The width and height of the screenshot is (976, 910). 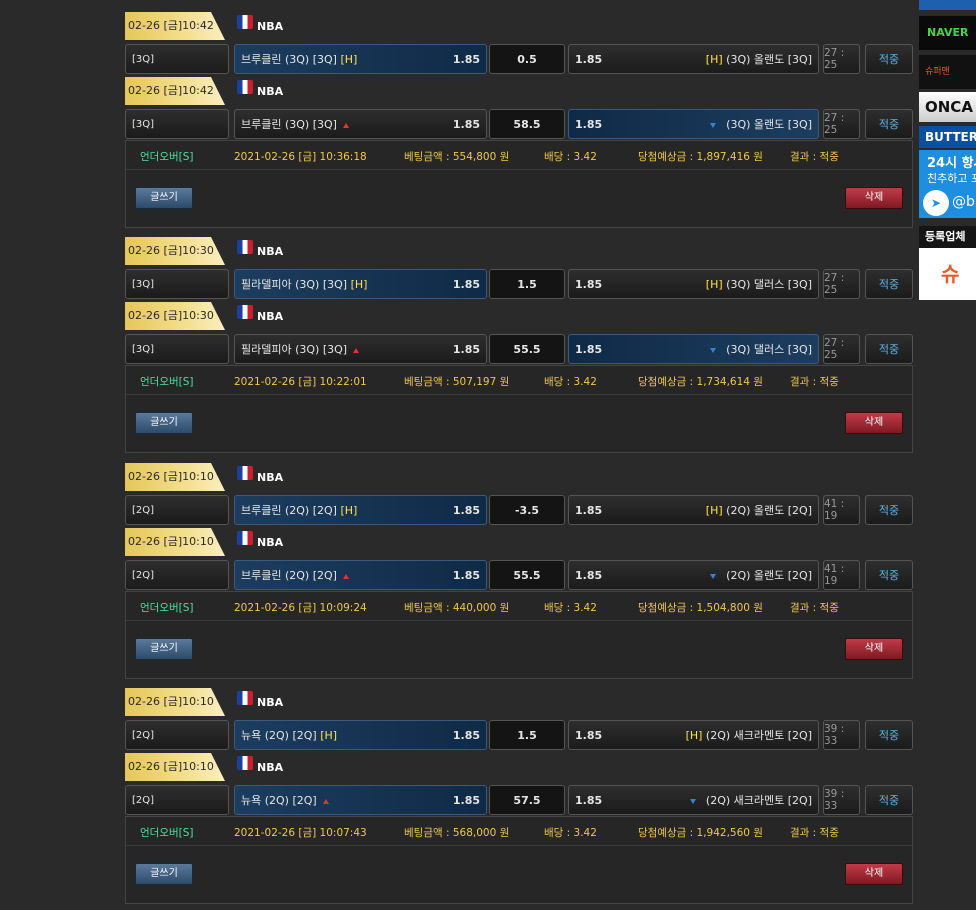 What do you see at coordinates (693, 124) in the screenshot?
I see `away-team-cell: 1.85 (3Q) 올랜도 [3Q]` at bounding box center [693, 124].